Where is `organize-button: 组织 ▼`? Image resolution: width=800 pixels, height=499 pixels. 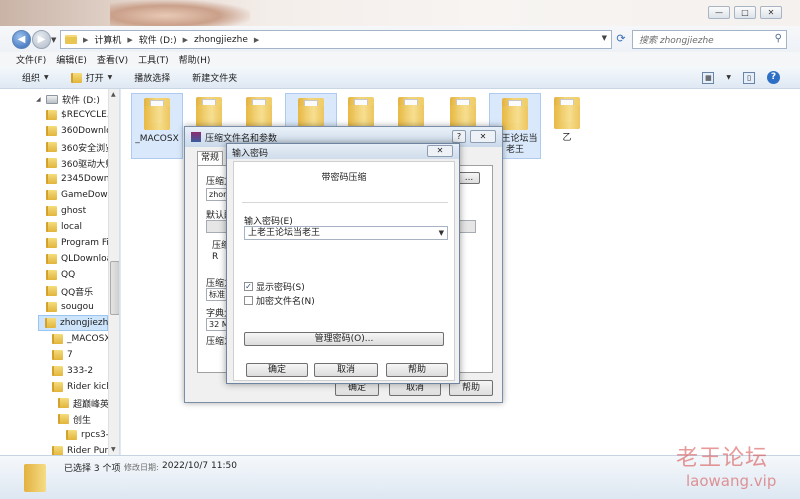 organize-button: 组织 ▼ is located at coordinates (35, 77).